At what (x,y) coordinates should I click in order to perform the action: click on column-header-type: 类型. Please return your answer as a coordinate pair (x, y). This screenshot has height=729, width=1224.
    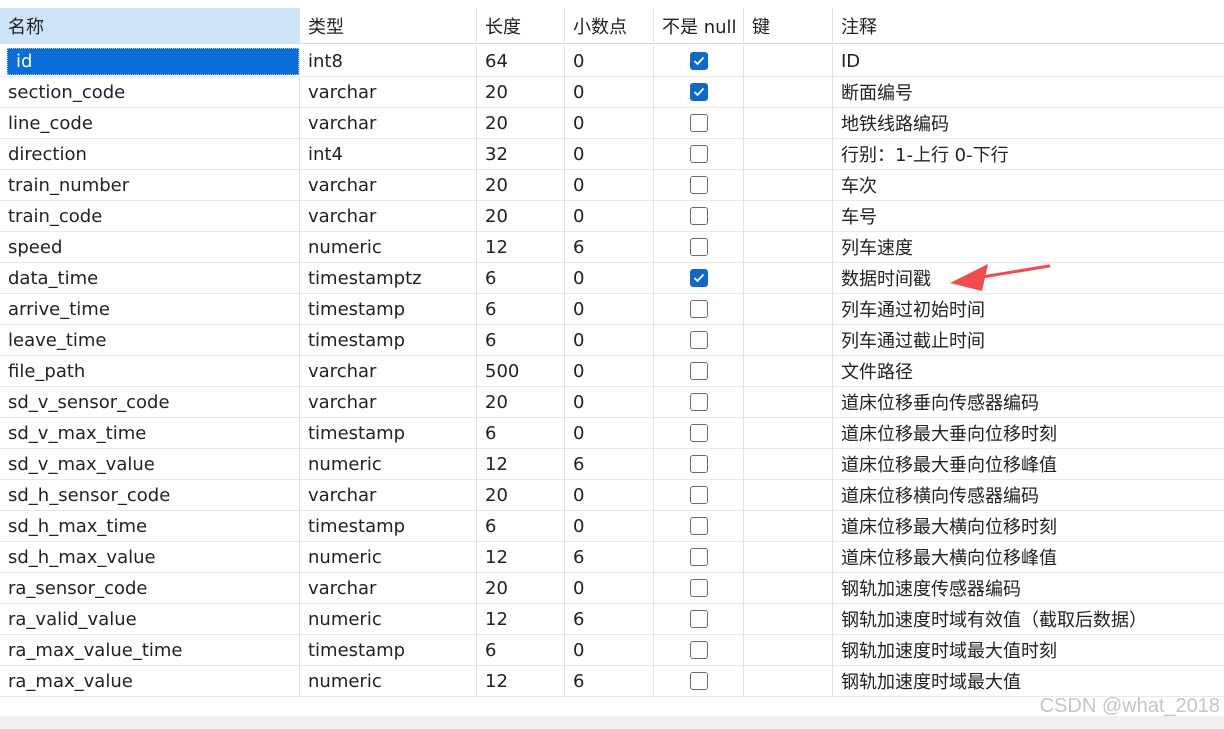
    Looking at the image, I should click on (388, 25).